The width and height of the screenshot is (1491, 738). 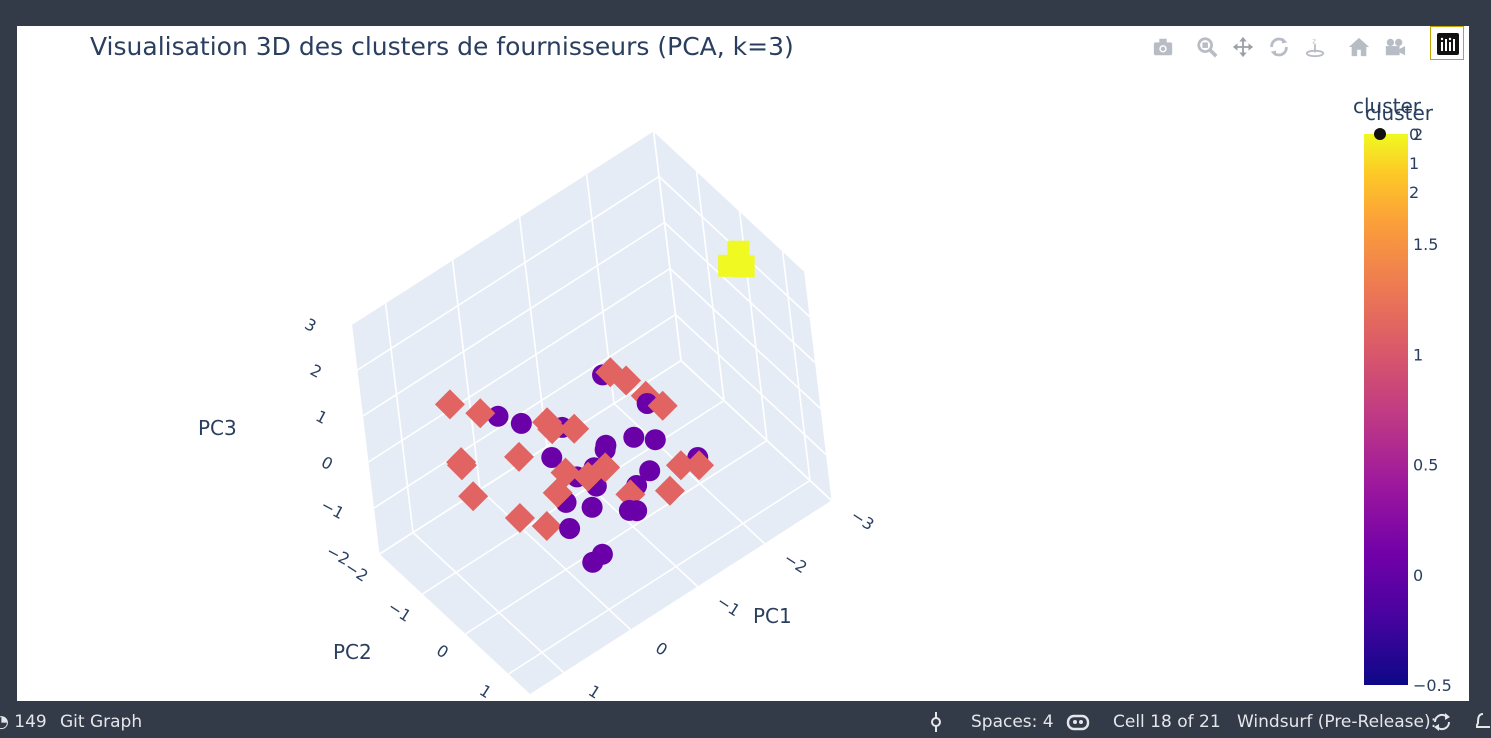 I want to click on cell-indicator: Cell 18 of 21, so click(x=1167, y=722).